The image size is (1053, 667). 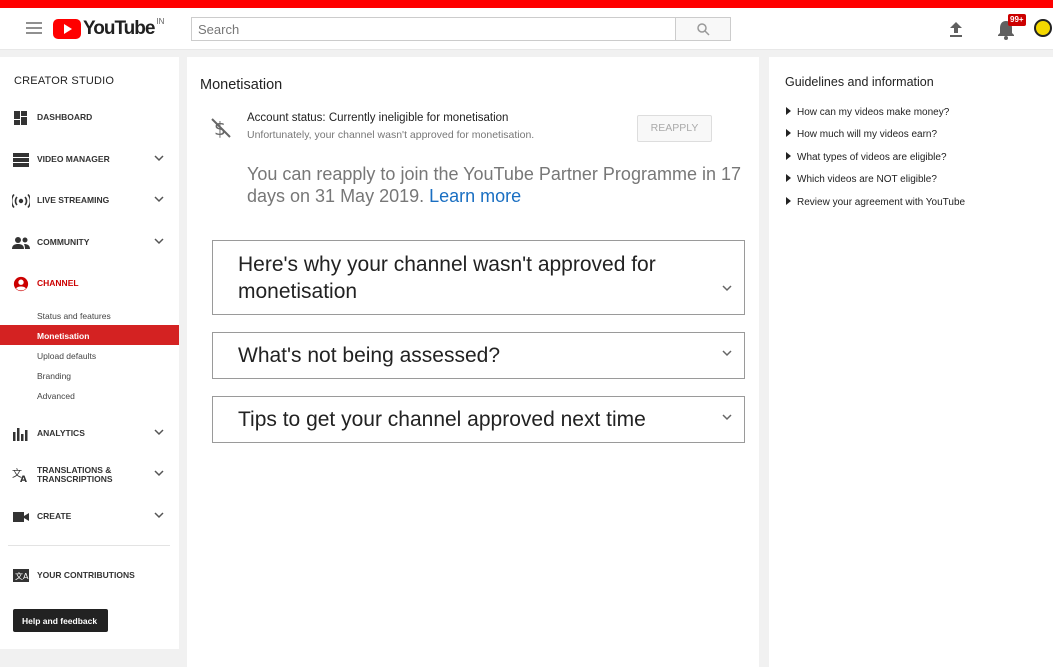 I want to click on sidebar-header: CREATOR STUDIO, so click(x=64, y=81).